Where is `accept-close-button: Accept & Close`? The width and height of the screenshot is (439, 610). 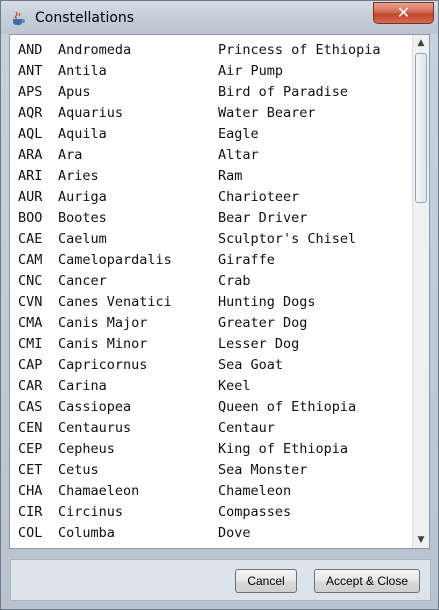
accept-close-button: Accept & Close is located at coordinates (367, 581).